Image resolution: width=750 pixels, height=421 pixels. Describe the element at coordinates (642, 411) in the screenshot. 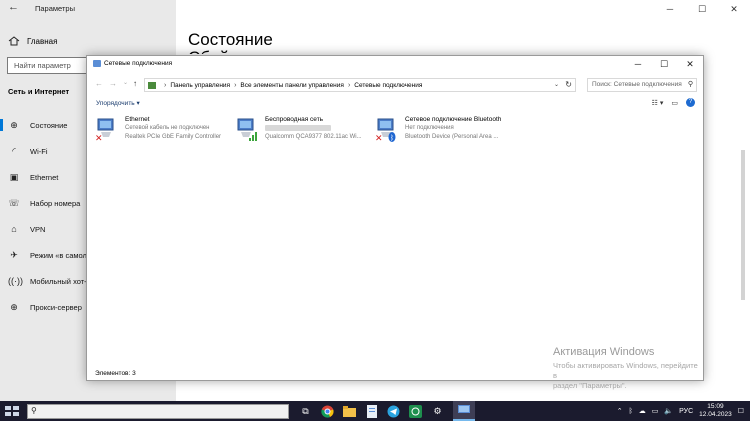

I see `cloud-tray-icon: ☁` at that location.